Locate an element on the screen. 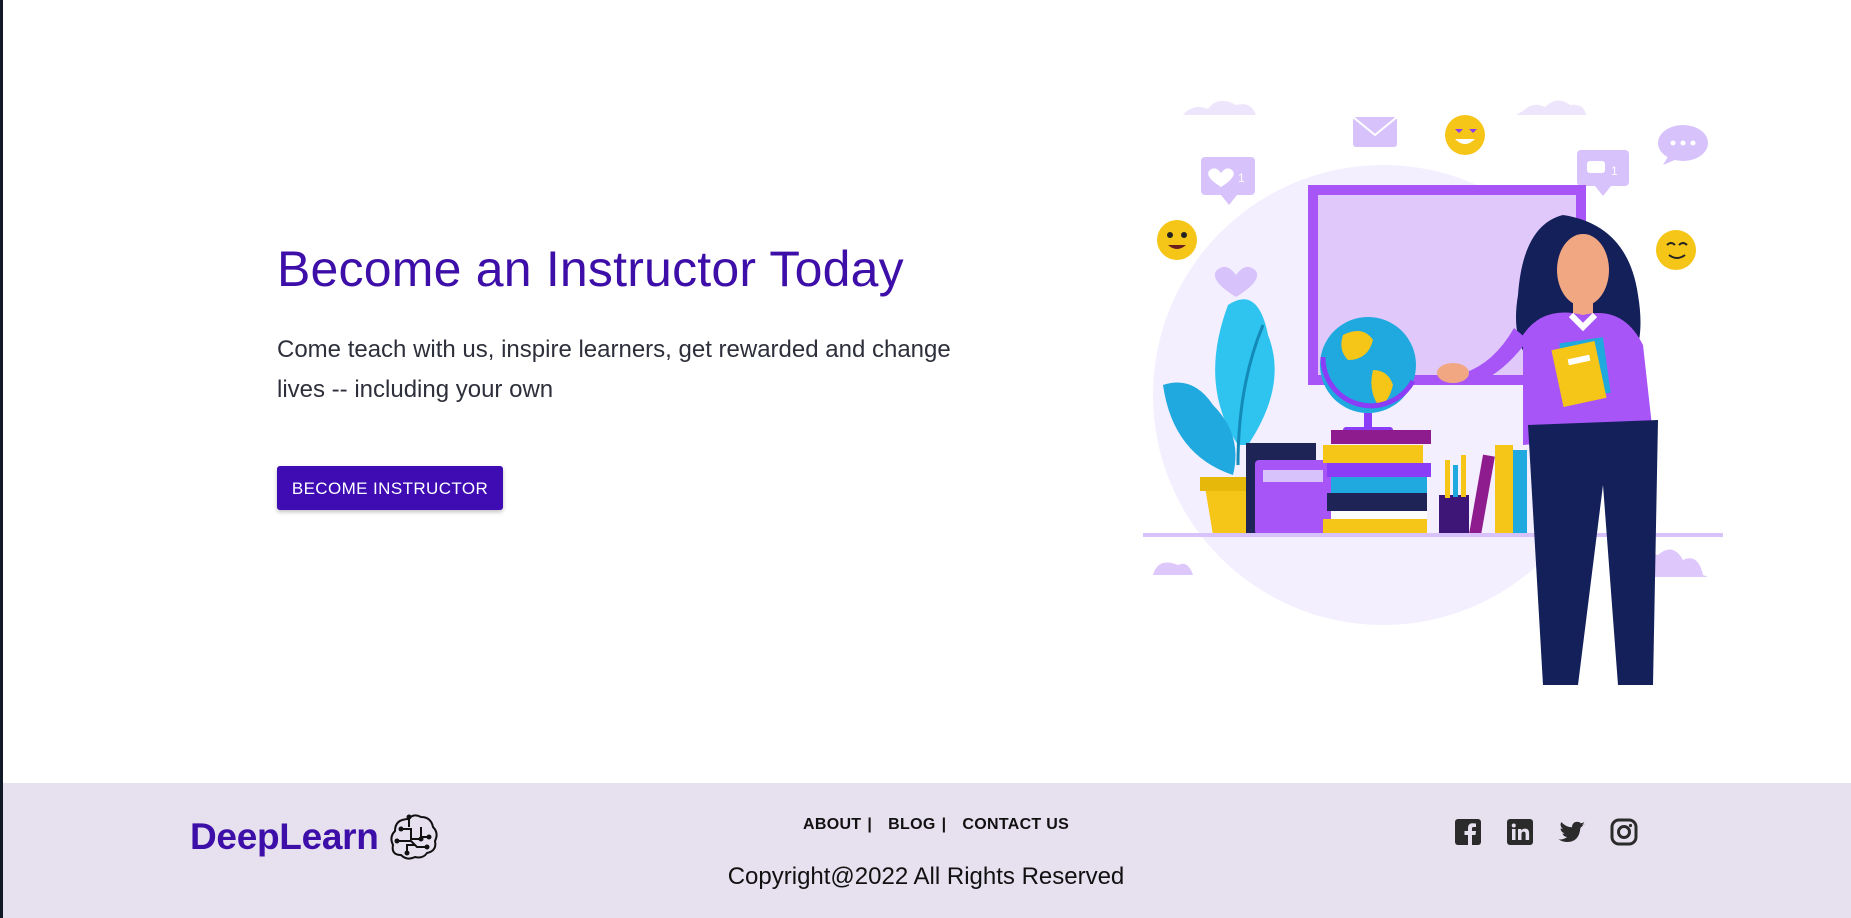  twitter-icon is located at coordinates (1572, 832).